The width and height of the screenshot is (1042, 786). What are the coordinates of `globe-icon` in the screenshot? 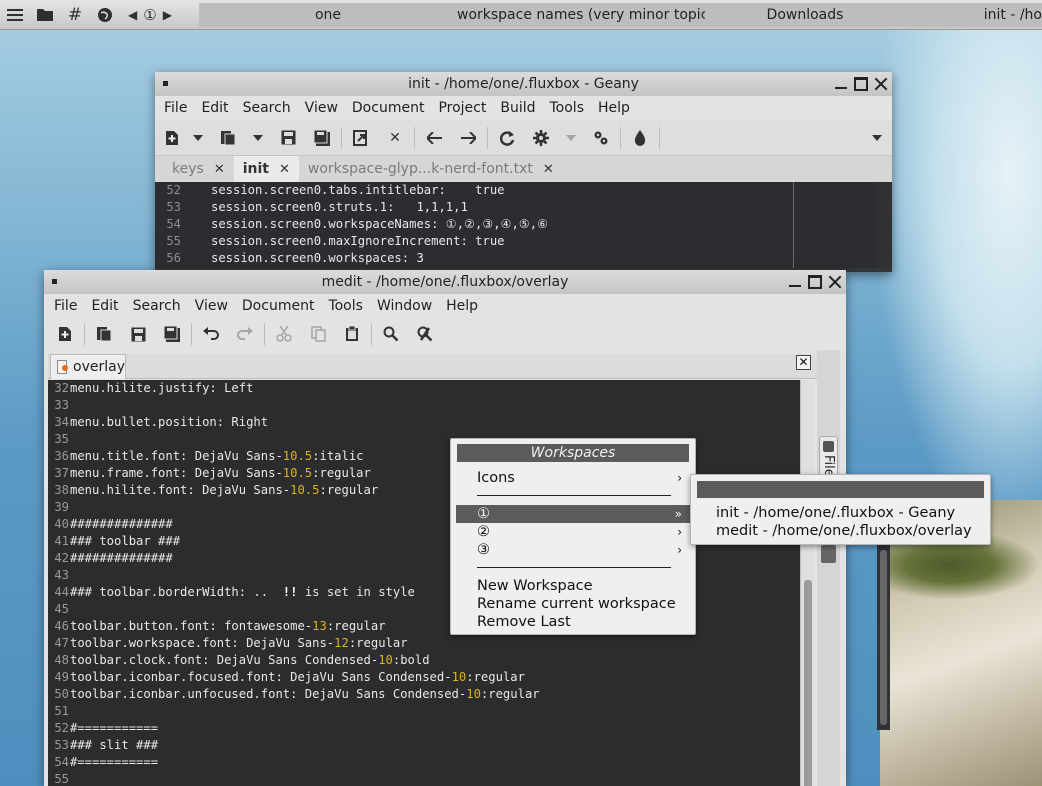 It's located at (105, 15).